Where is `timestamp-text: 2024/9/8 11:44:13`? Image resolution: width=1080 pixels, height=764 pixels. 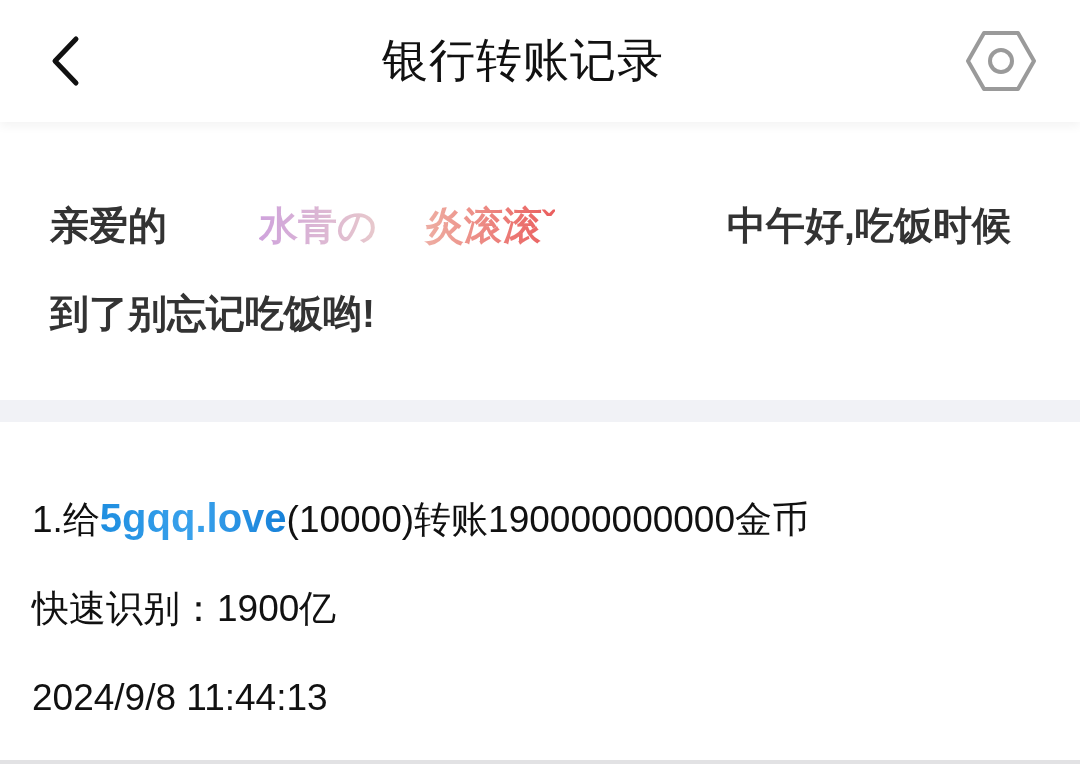 timestamp-text: 2024/9/8 11:44:13 is located at coordinates (180, 698).